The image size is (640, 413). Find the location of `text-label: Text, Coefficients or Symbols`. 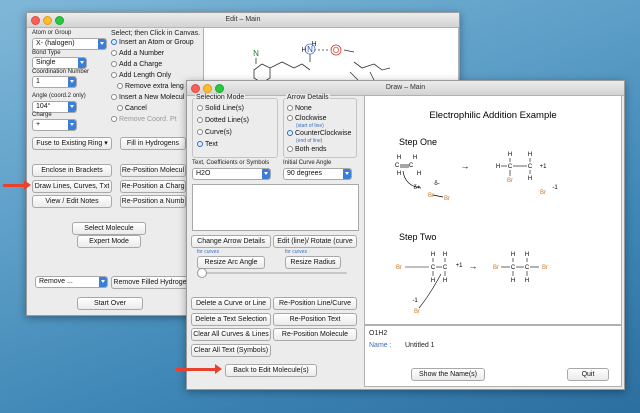

text-label: Text, Coefficients or Symbols is located at coordinates (231, 163).